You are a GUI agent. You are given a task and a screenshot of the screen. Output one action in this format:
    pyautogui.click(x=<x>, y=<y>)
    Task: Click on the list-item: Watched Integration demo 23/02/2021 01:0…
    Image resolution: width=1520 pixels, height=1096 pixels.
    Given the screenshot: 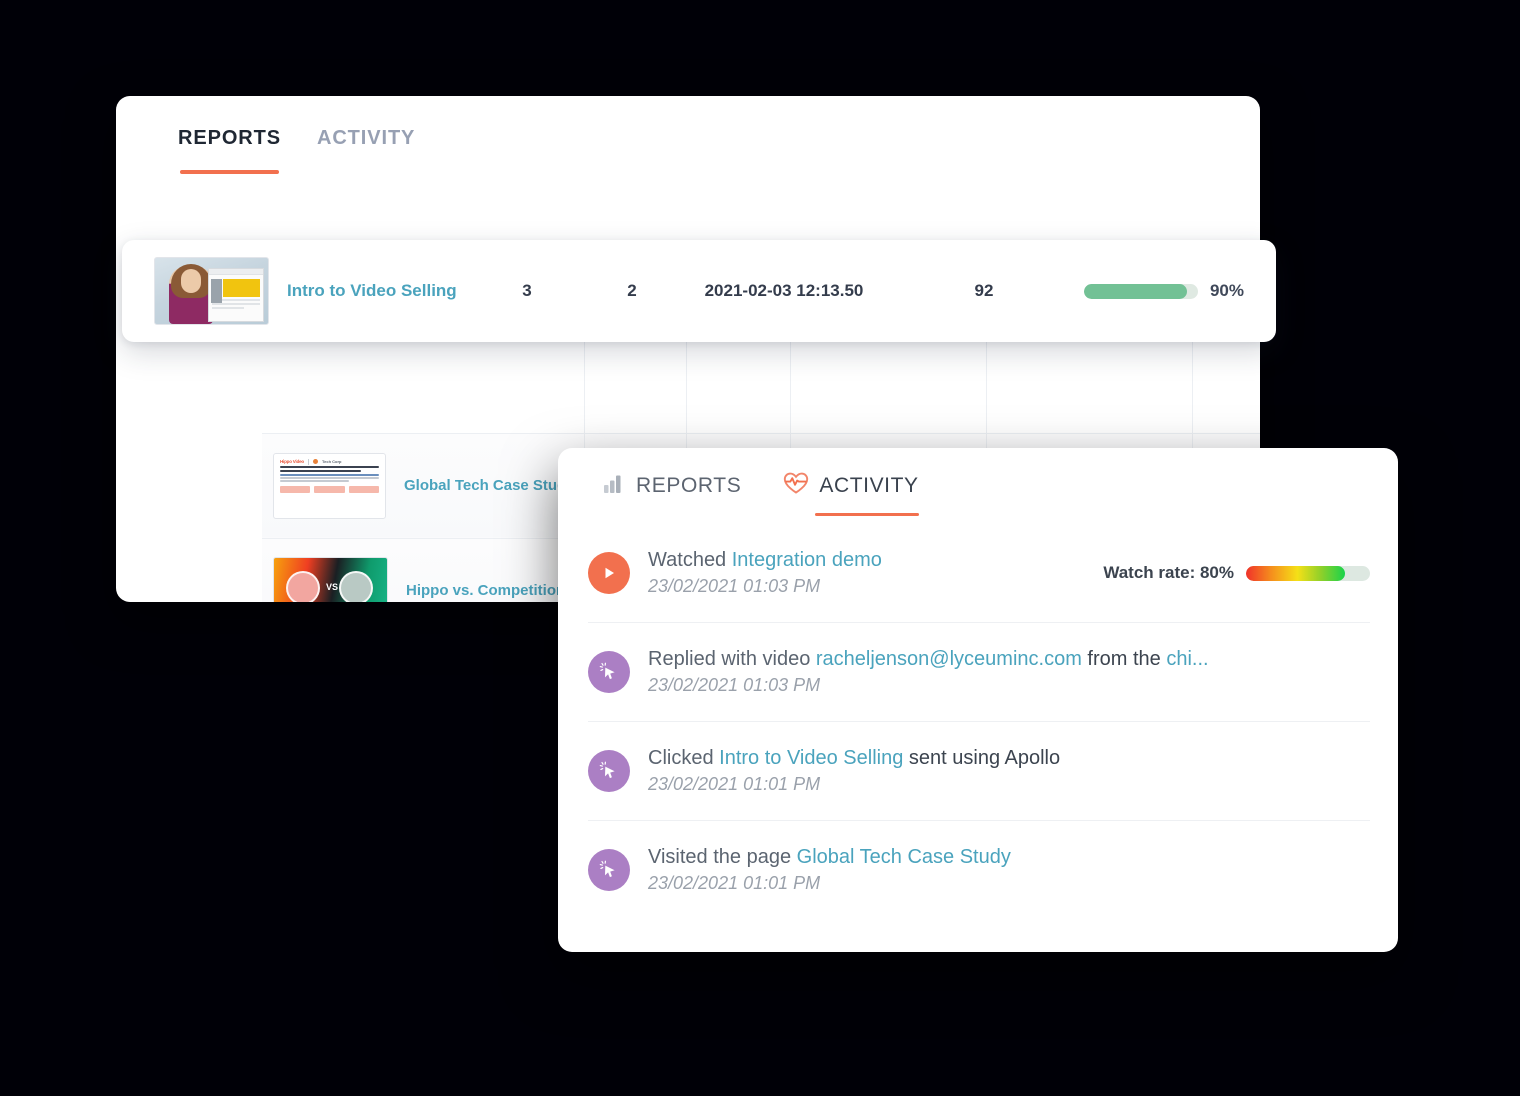 What is the action you would take?
    pyautogui.click(x=979, y=573)
    